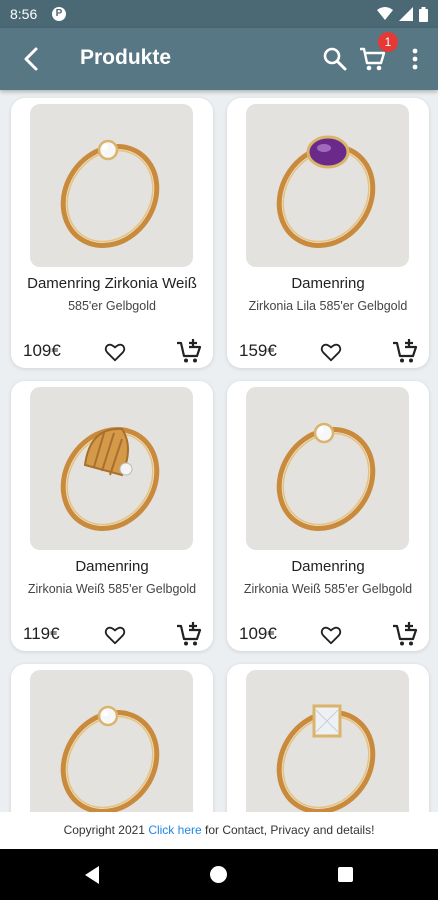 The height and width of the screenshot is (900, 438). Describe the element at coordinates (328, 306) in the screenshot. I see `product-description: Zirkonia Lila 585'er Gelbgold` at that location.